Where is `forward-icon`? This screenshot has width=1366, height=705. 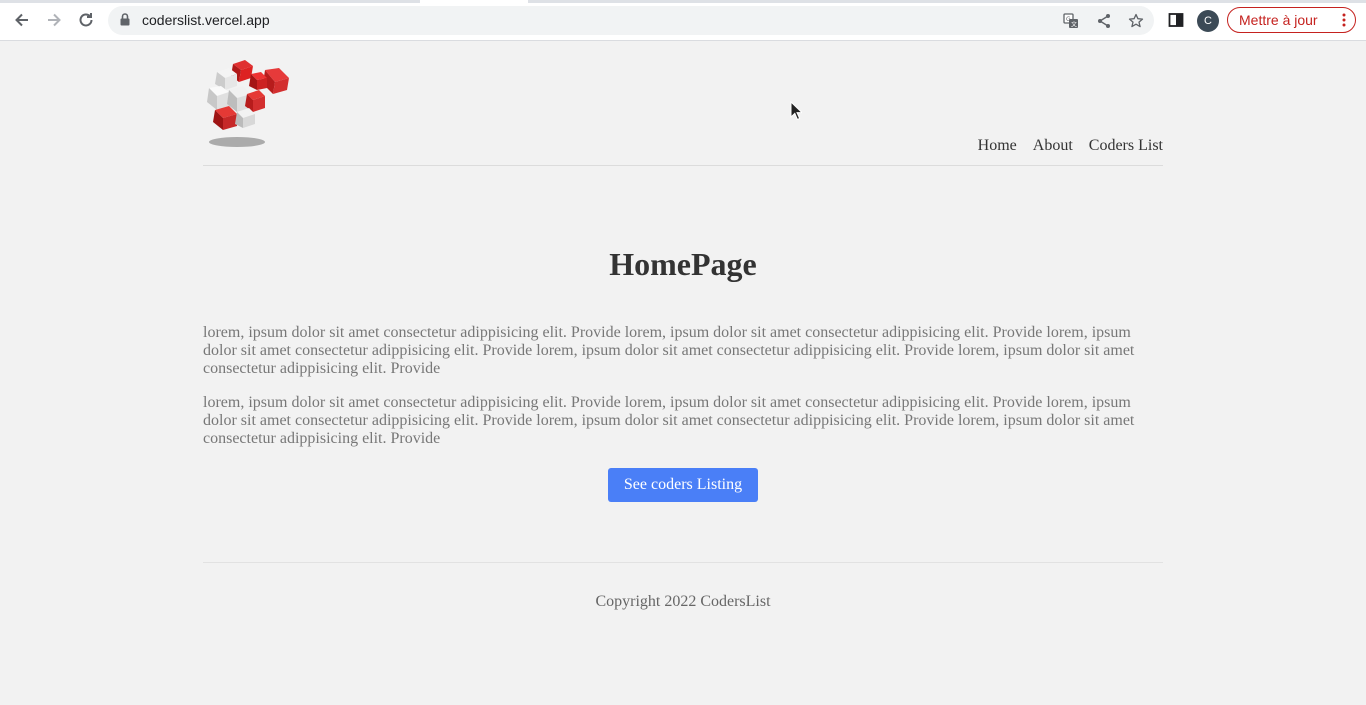 forward-icon is located at coordinates (54, 20).